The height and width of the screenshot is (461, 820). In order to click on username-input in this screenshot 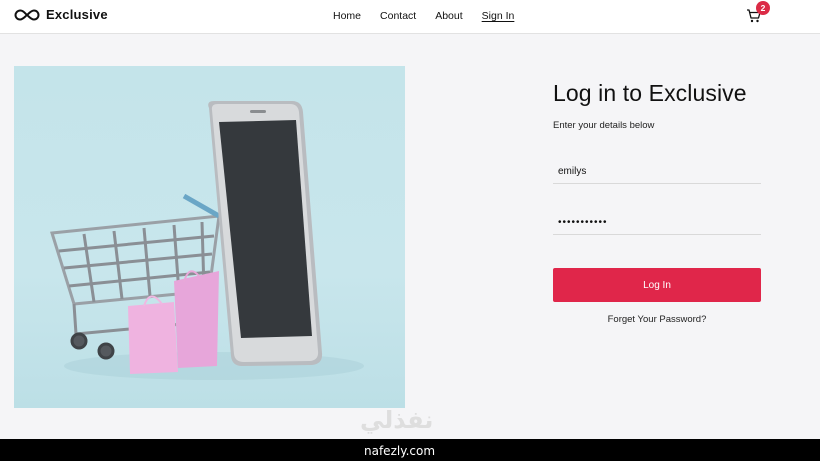, I will do `click(657, 172)`.